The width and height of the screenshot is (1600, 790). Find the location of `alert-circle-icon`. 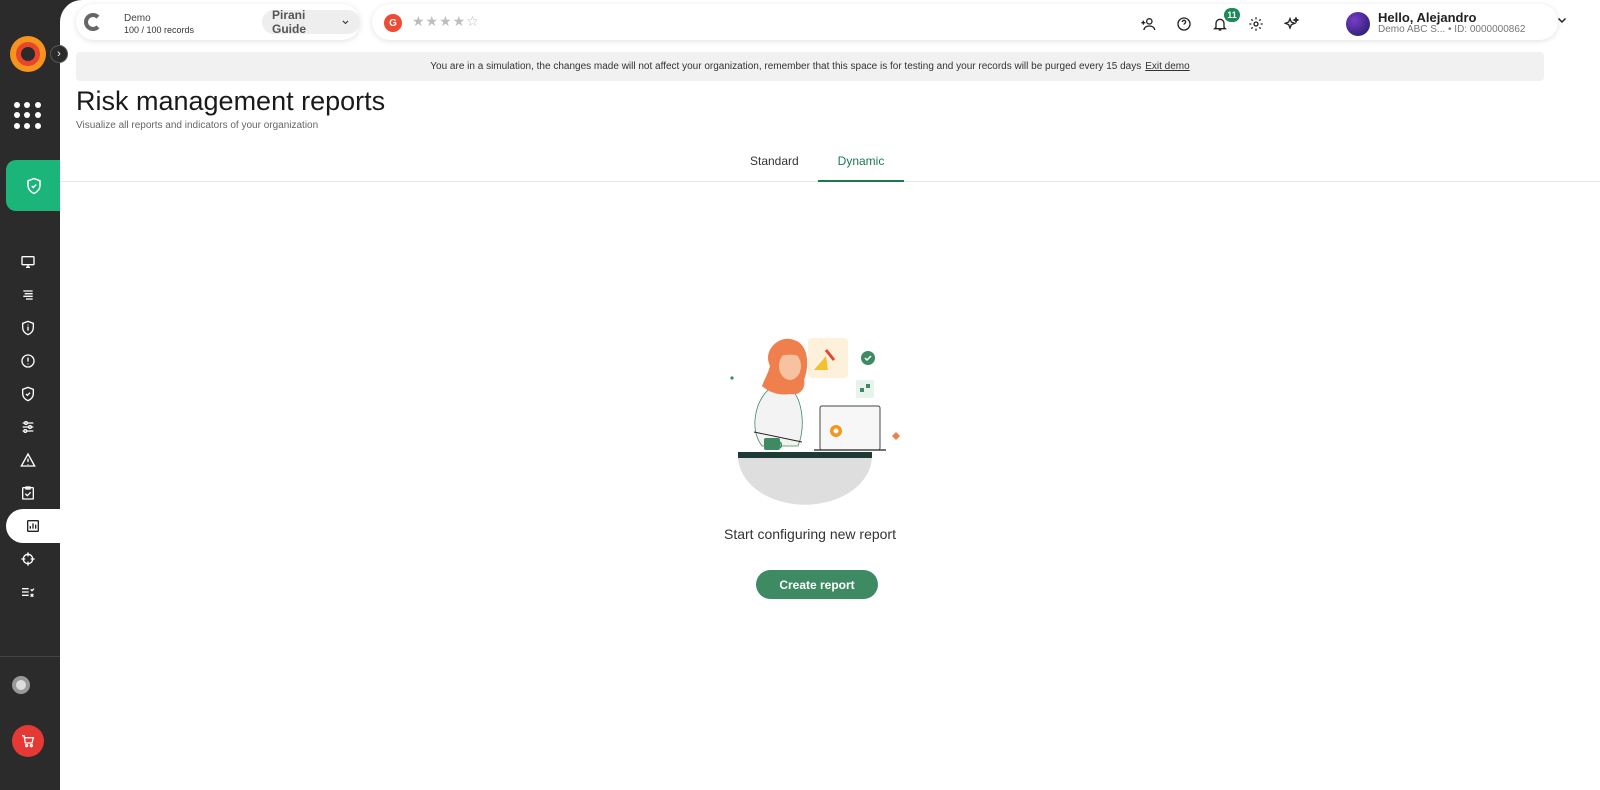

alert-circle-icon is located at coordinates (28, 361).